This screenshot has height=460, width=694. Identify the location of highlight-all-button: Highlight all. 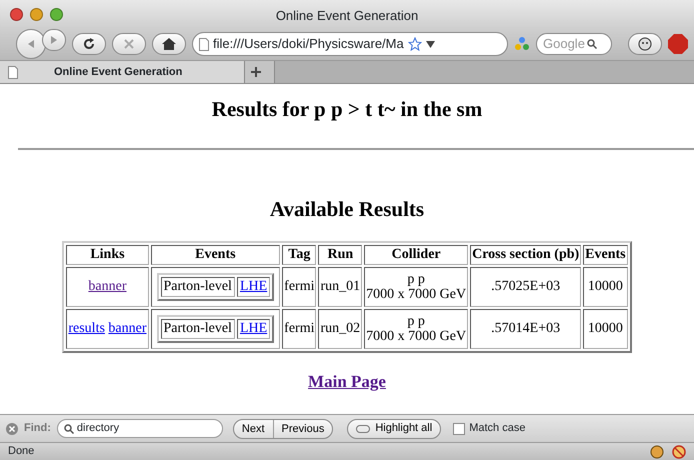
(394, 428).